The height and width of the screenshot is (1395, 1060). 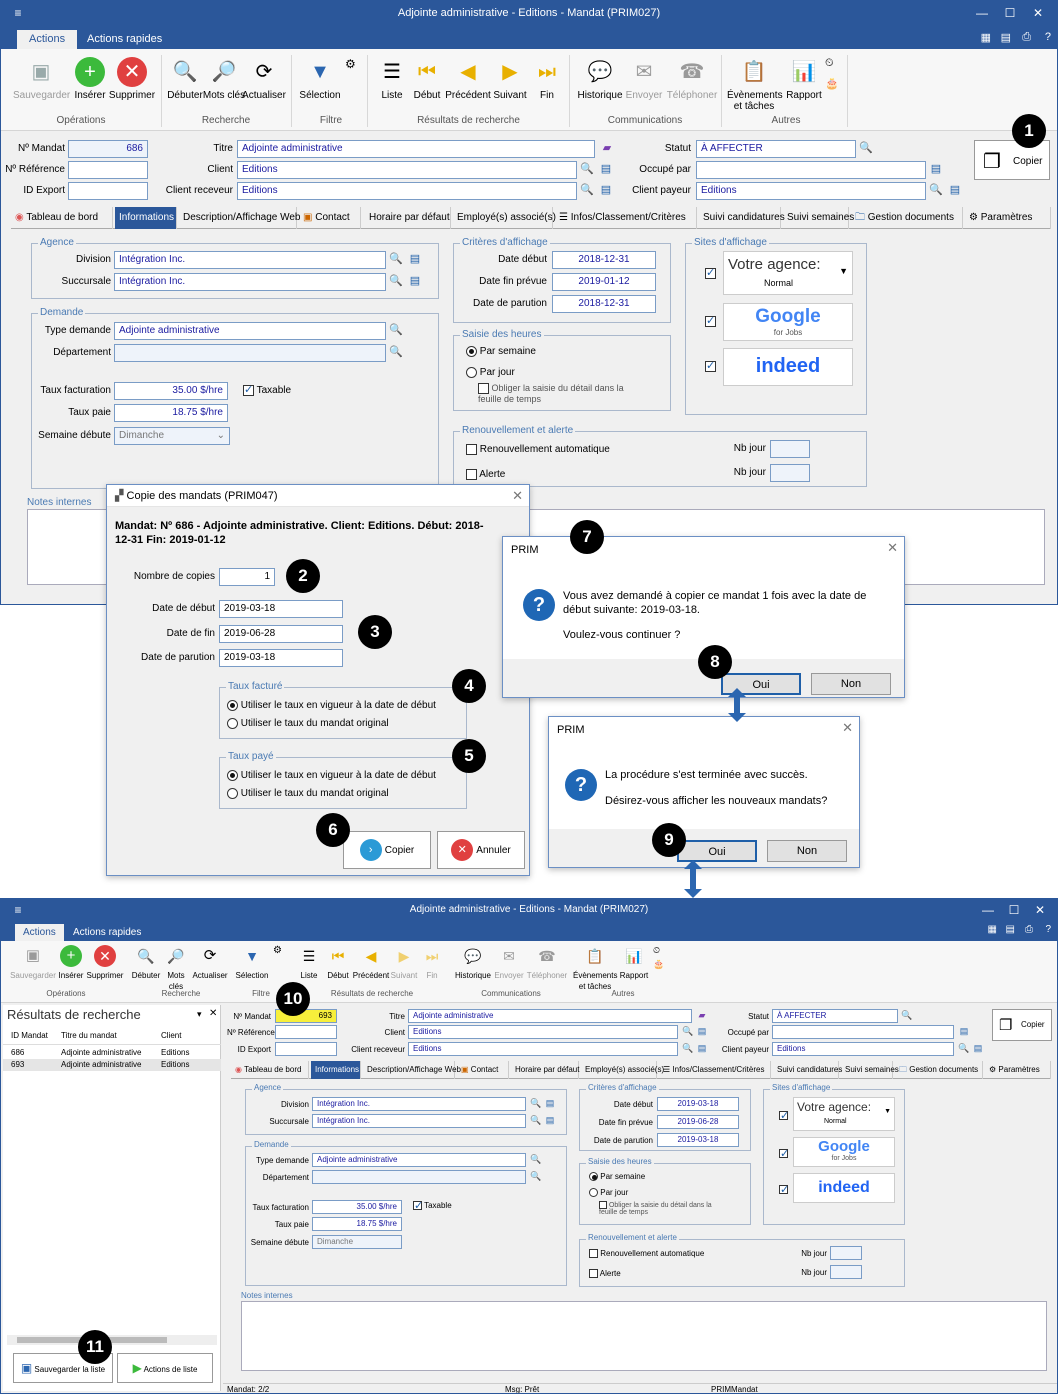 I want to click on taux-facturation-field: 35.00 $/hre, so click(x=171, y=391).